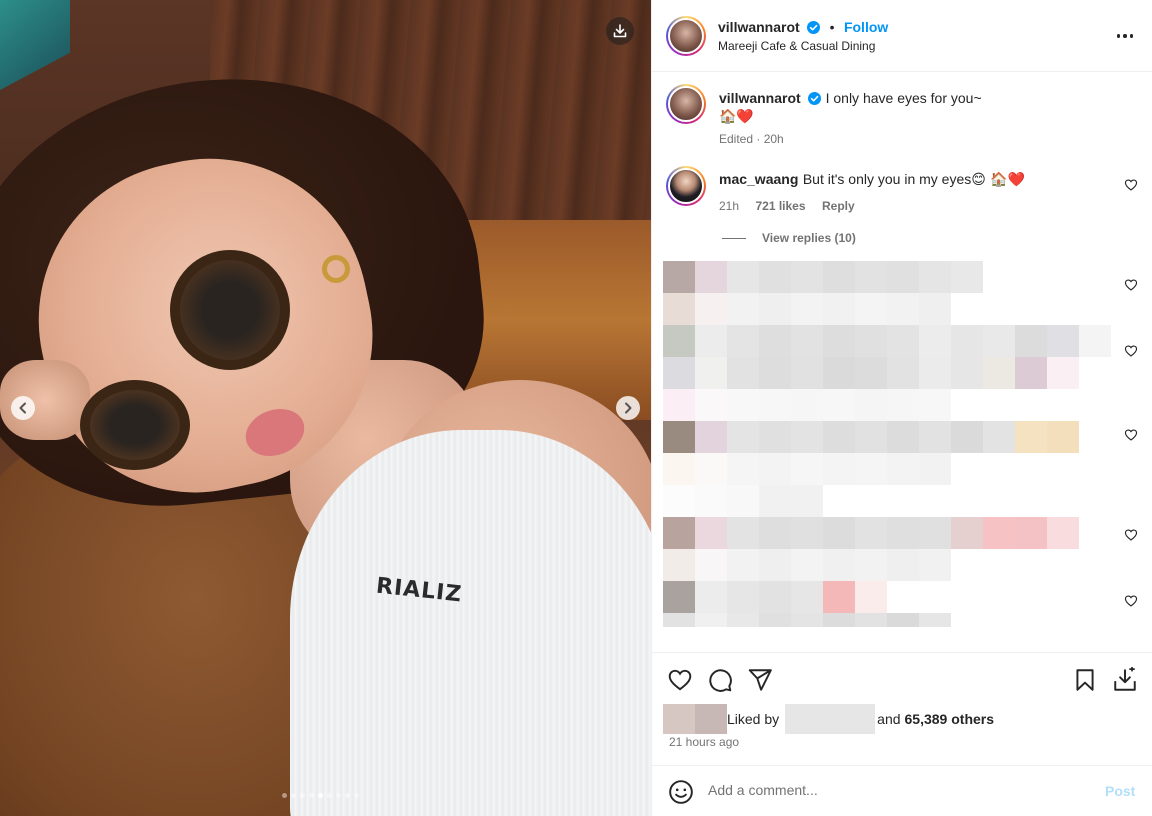 Image resolution: width=1152 pixels, height=816 pixels. Describe the element at coordinates (35, 45) in the screenshot. I see `background-window` at that location.